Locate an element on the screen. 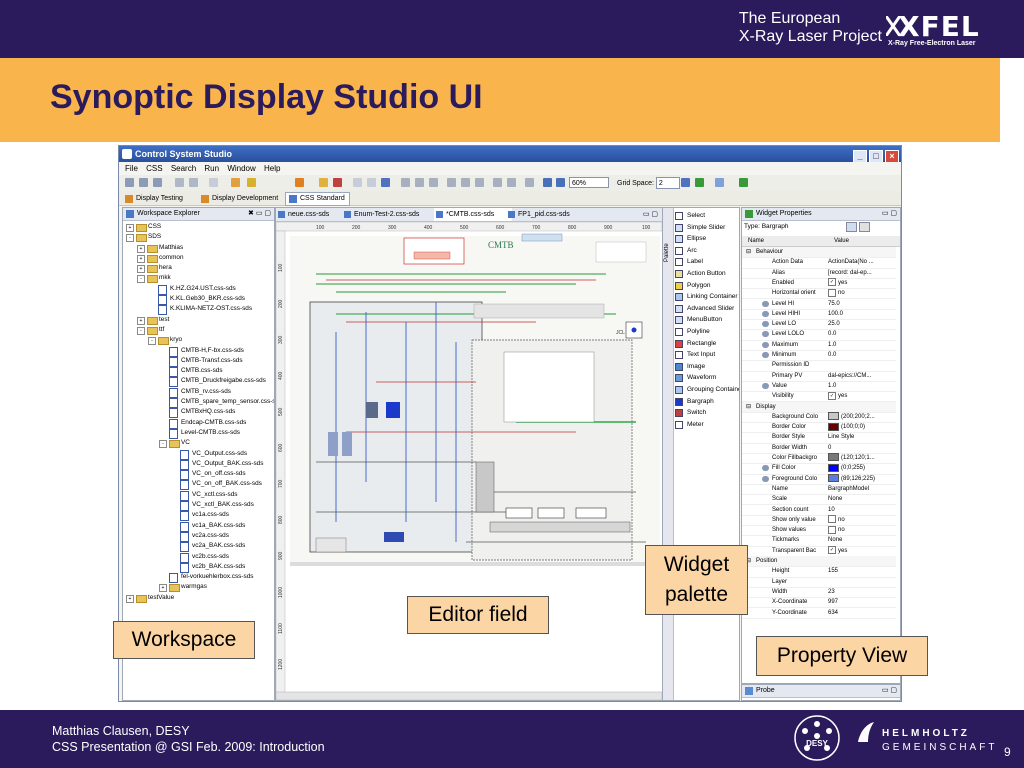  panel-controls: ✖ ▭ ▢ is located at coordinates (259, 214).